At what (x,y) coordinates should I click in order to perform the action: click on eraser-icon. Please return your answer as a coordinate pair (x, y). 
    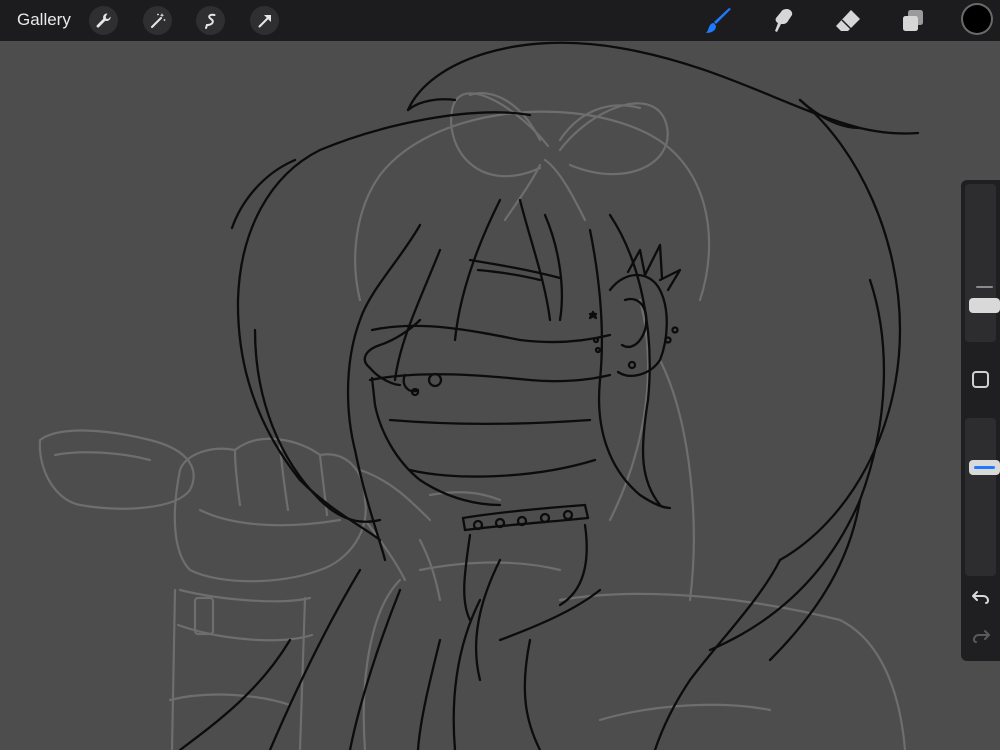
    Looking at the image, I should click on (848, 20).